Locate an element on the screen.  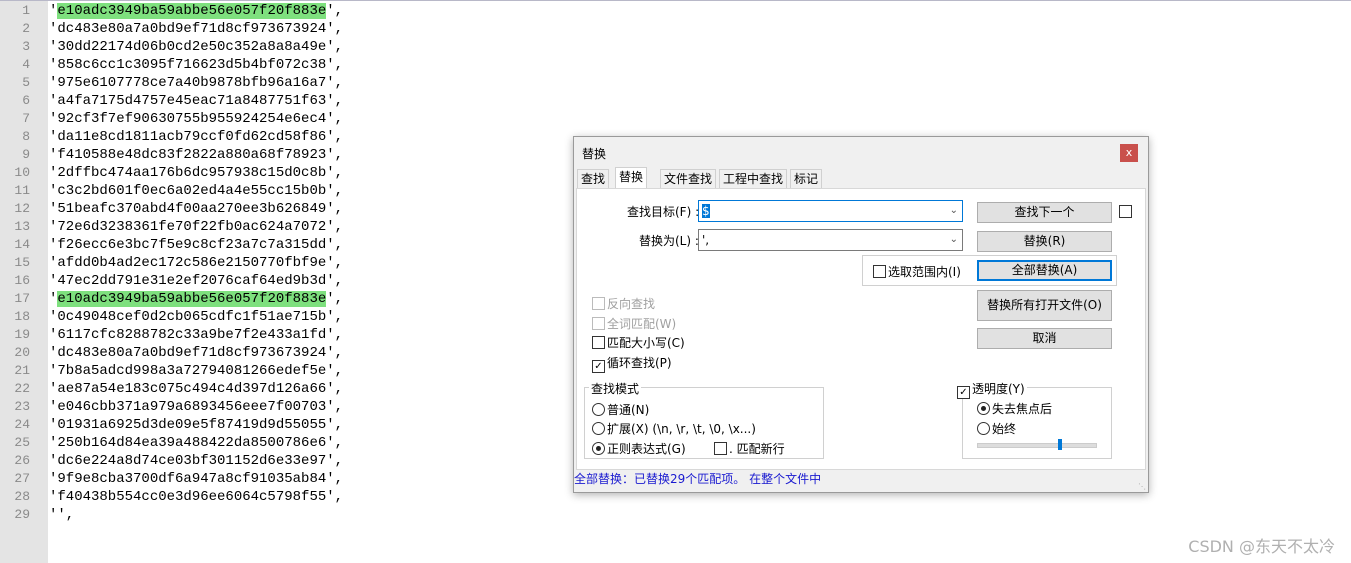
replace-value: ', is located at coordinates (706, 240).